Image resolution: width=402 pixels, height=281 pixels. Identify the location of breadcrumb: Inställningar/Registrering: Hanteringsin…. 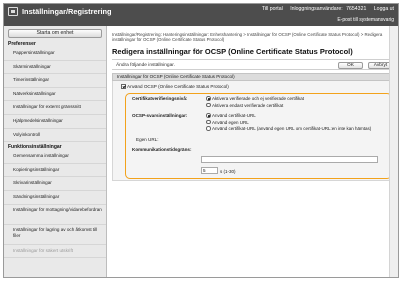
(247, 37).